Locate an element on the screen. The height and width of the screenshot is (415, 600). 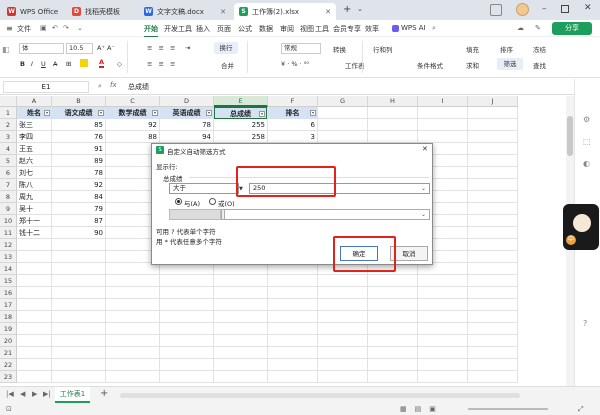
convert-button: 转换 is located at coordinates (339, 49).